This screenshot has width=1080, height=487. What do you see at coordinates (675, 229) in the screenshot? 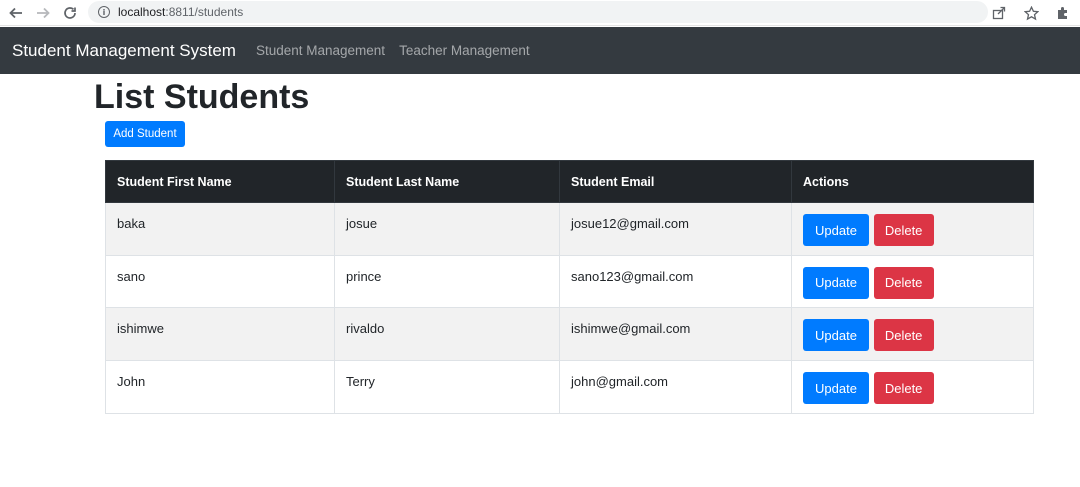
I see `cell-email: josue12@gmail.com` at bounding box center [675, 229].